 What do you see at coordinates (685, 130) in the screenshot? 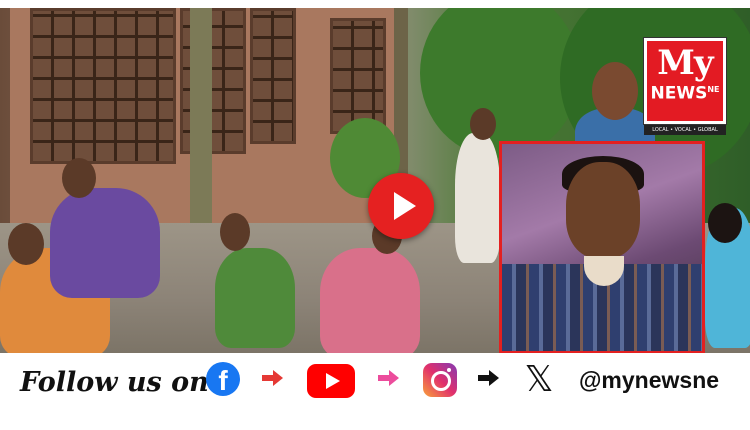
I see `logo-tagline: LOCAL • VOCAL • GLOBAL` at bounding box center [685, 130].